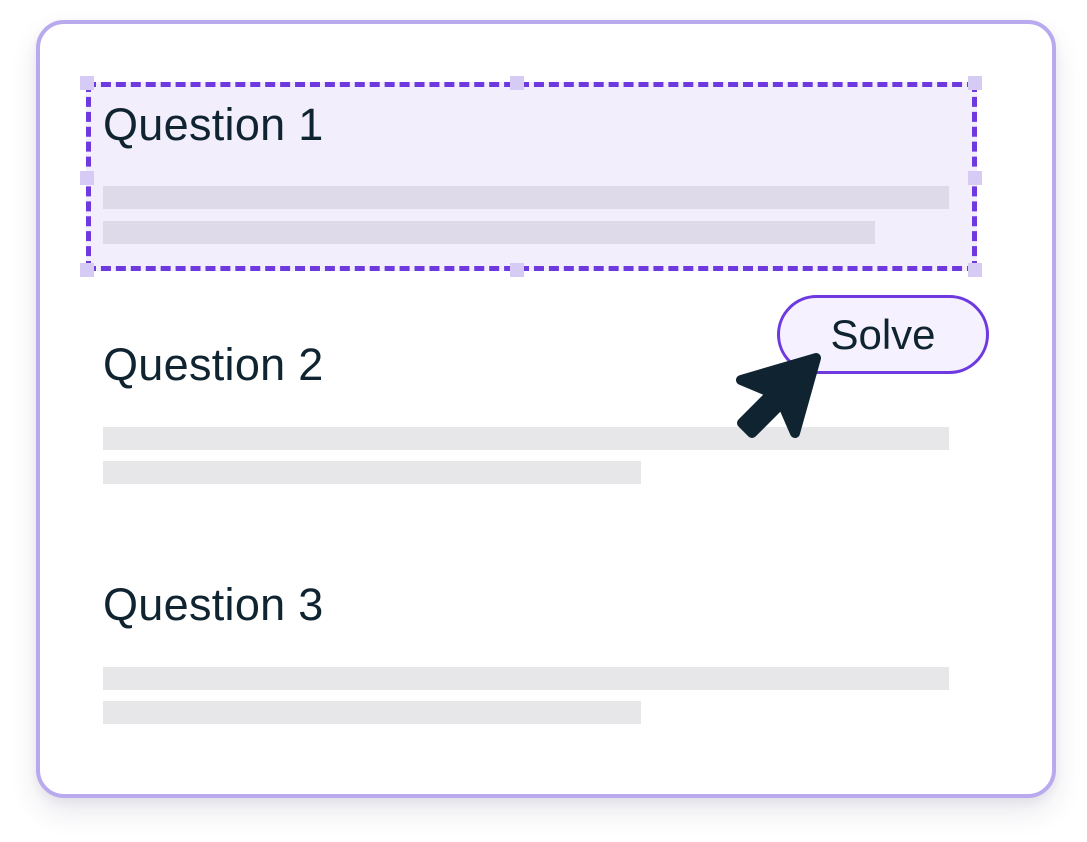  I want to click on resize-handle-top-center, so click(517, 83).